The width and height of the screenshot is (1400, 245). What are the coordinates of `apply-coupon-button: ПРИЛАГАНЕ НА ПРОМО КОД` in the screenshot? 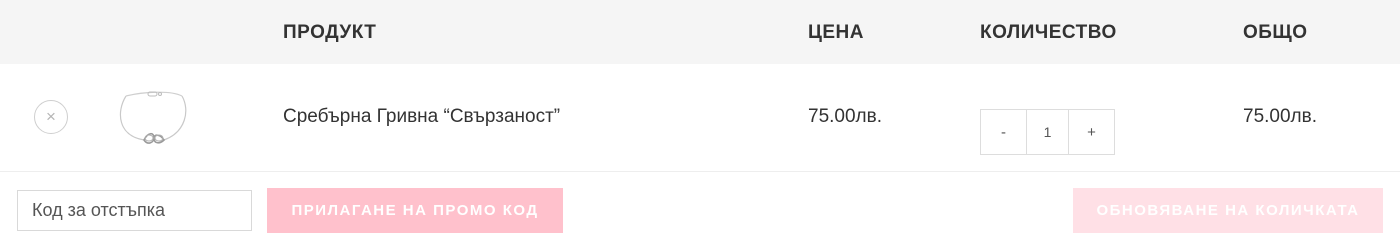 It's located at (415, 210).